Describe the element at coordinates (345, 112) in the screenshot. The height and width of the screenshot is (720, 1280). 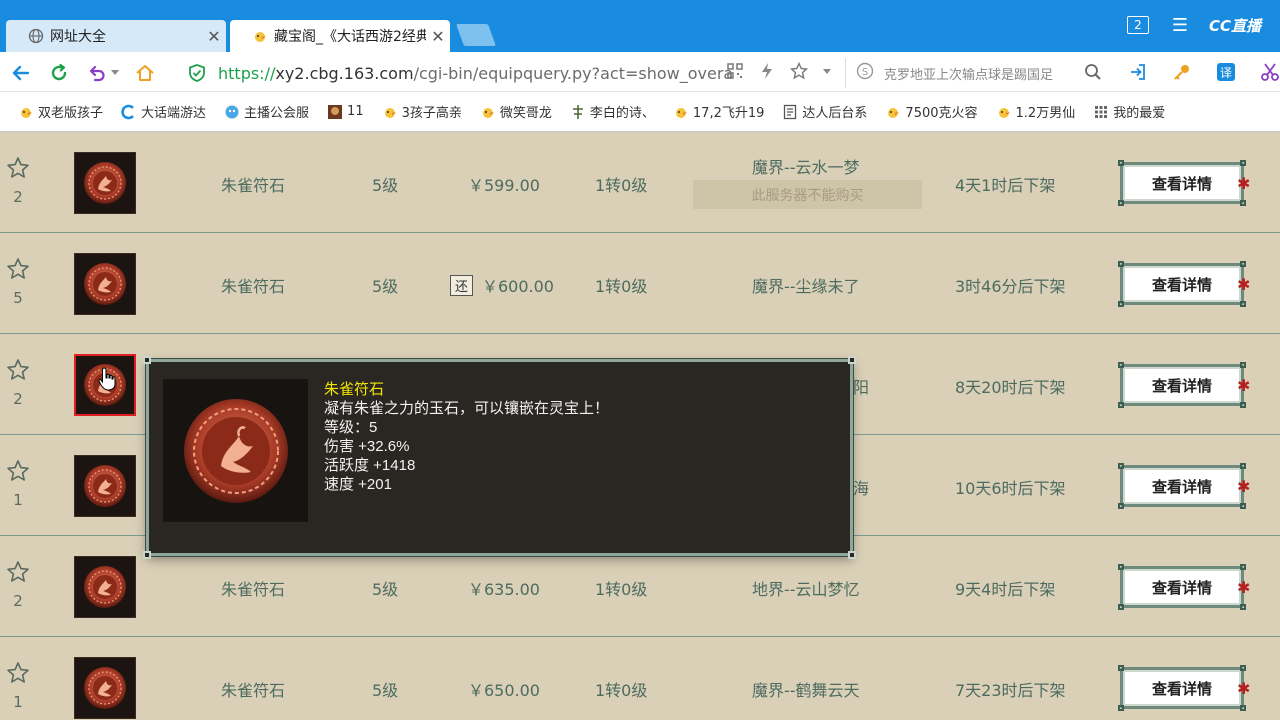
I see `bookmark-item: 11` at that location.